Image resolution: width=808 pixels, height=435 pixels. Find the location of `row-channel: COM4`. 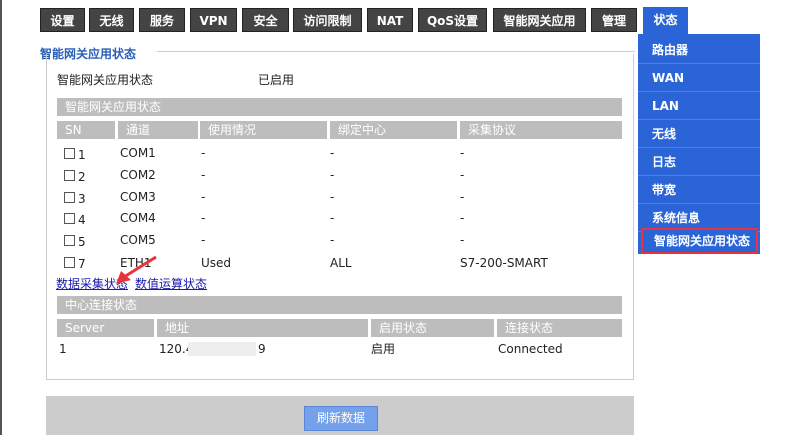

row-channel: COM4 is located at coordinates (138, 218).